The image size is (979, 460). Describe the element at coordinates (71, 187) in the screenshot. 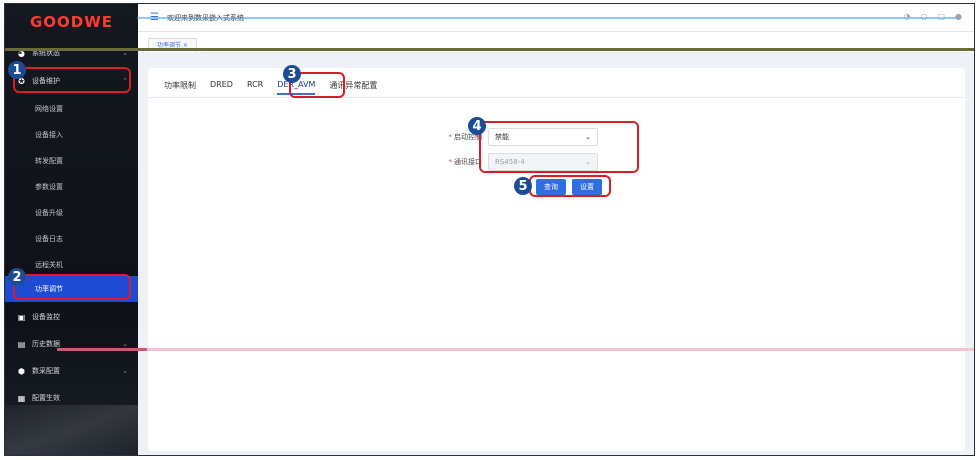

I see `sidebar-subitem: 参数设置` at that location.